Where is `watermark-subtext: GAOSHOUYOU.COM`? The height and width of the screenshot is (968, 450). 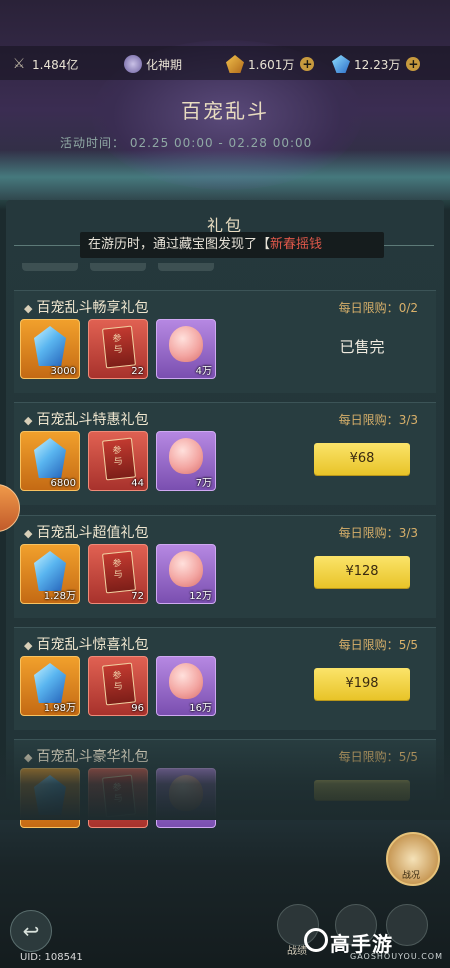 watermark-subtext: GAOSHOUYOU.COM is located at coordinates (397, 956).